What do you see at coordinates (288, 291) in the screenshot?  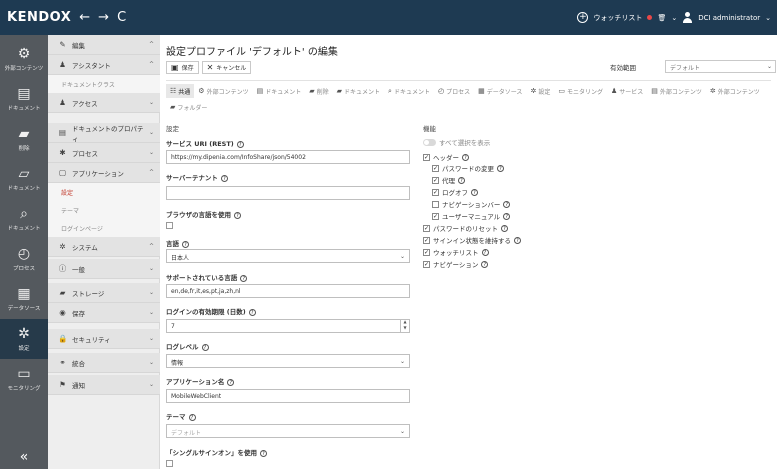 I see `supported-languages-input: en,de,fr,it,es,pt,ja,zh,nl` at bounding box center [288, 291].